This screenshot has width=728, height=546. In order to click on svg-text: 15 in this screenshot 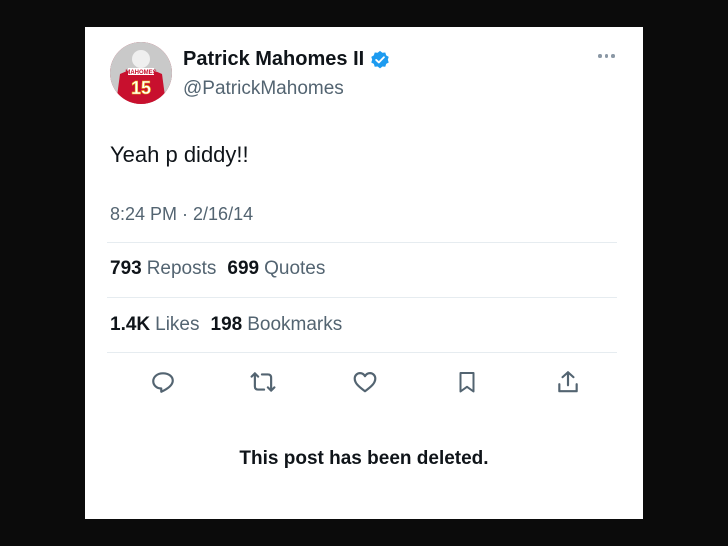, I will do `click(141, 88)`.